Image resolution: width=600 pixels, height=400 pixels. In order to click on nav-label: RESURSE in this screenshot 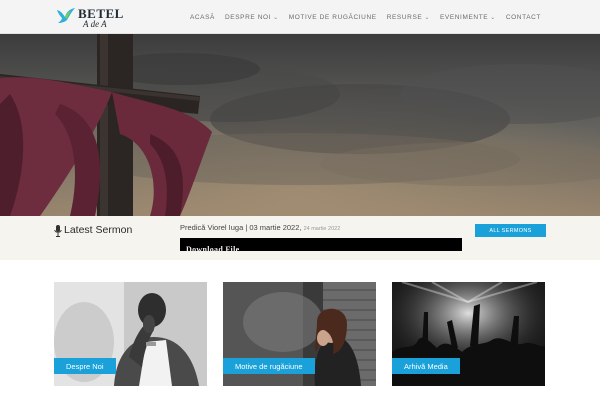, I will do `click(404, 17)`.